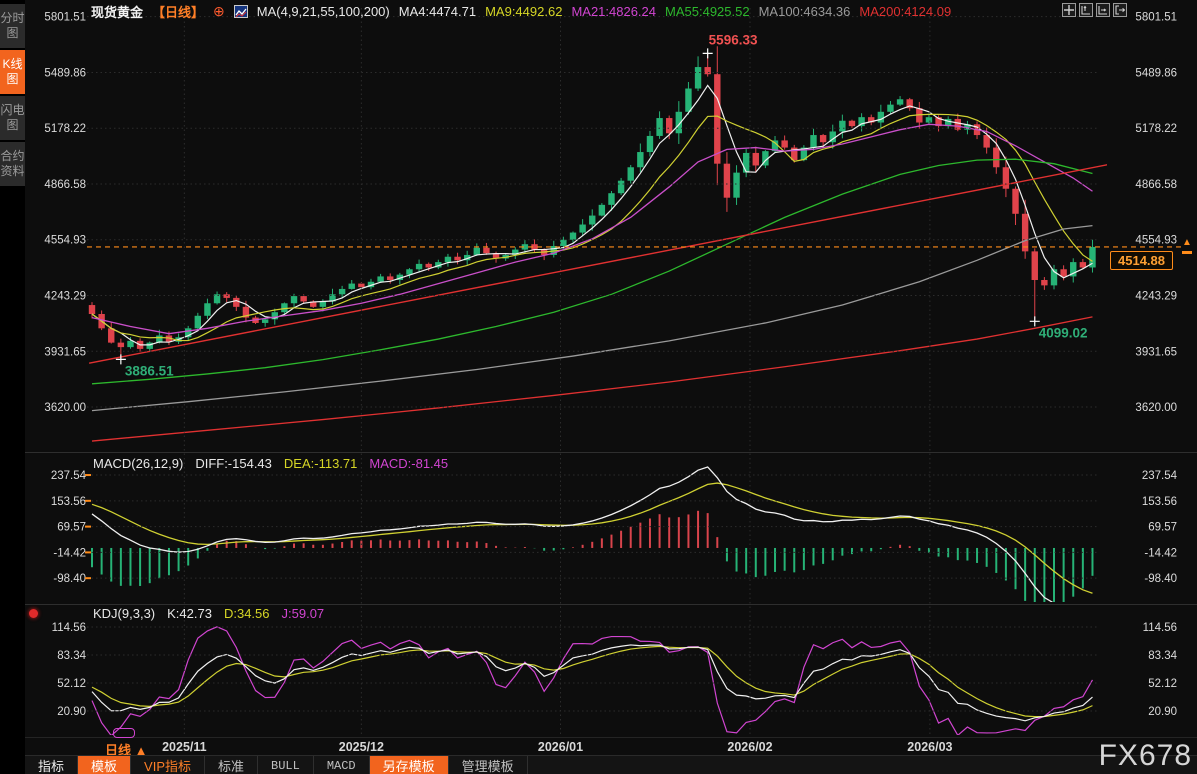  Describe the element at coordinates (117, 12) in the screenshot. I see `symbol-title: 现货黄金` at that location.